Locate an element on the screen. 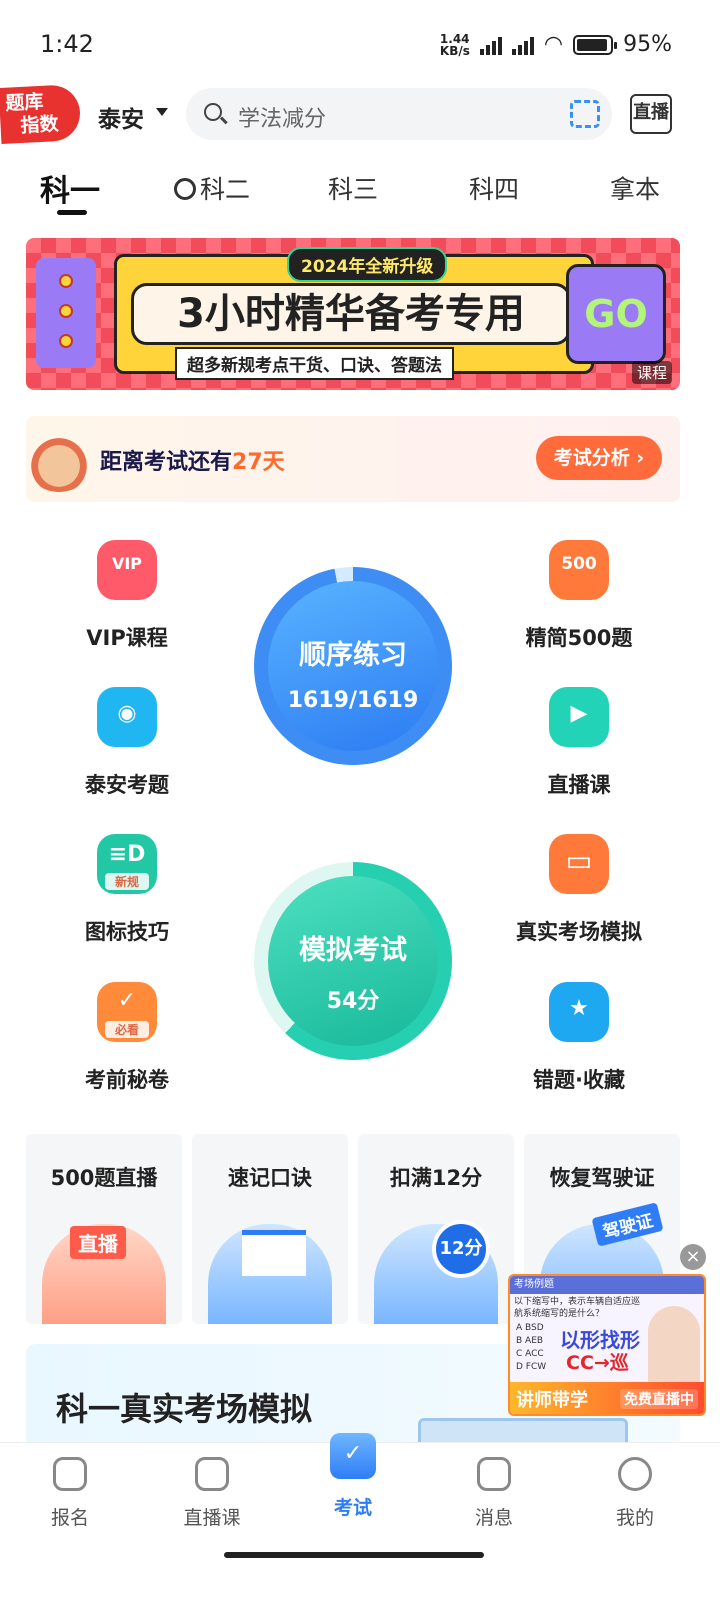  nav-signup: 报名 is located at coordinates (70, 1493).